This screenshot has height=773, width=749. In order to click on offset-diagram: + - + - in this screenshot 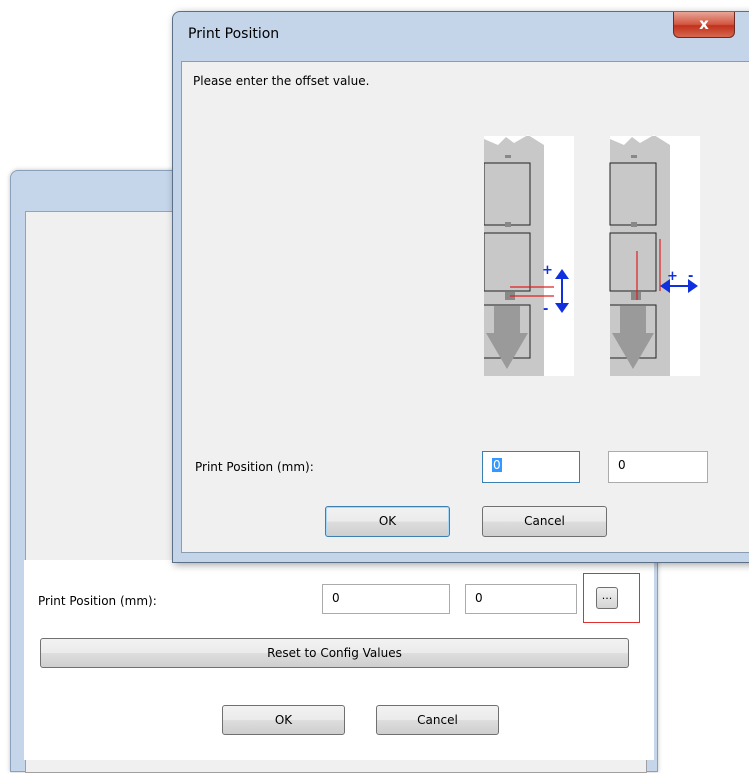, I will do `click(592, 255)`.